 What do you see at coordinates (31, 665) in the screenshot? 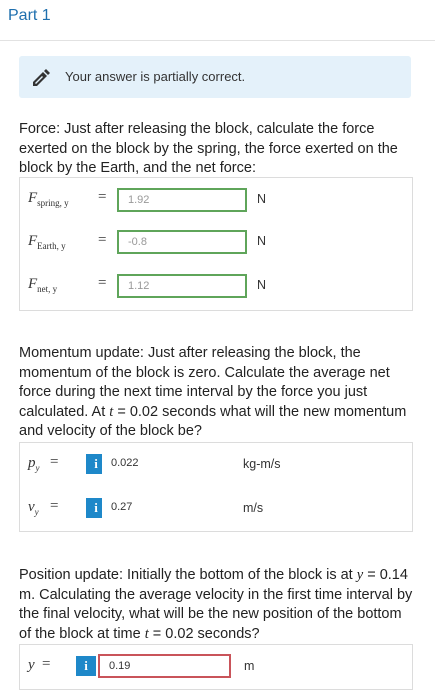
I see `y-label: y` at bounding box center [31, 665].